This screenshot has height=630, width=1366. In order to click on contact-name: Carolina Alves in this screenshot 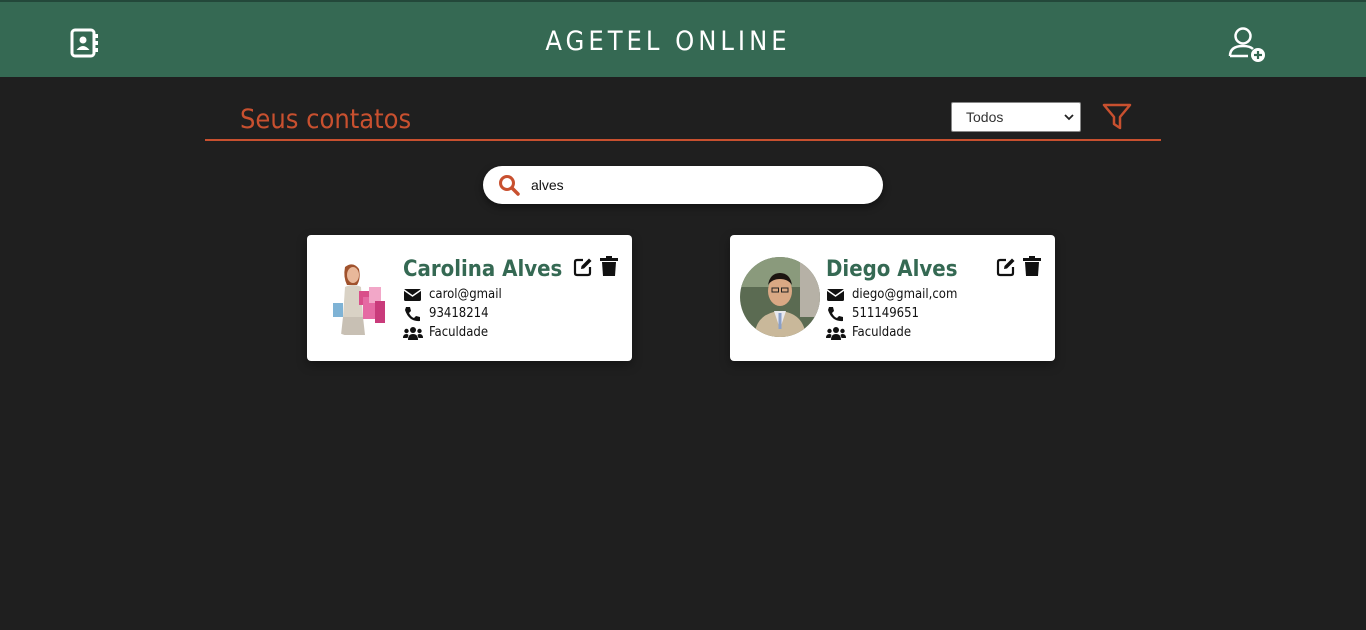, I will do `click(483, 269)`.